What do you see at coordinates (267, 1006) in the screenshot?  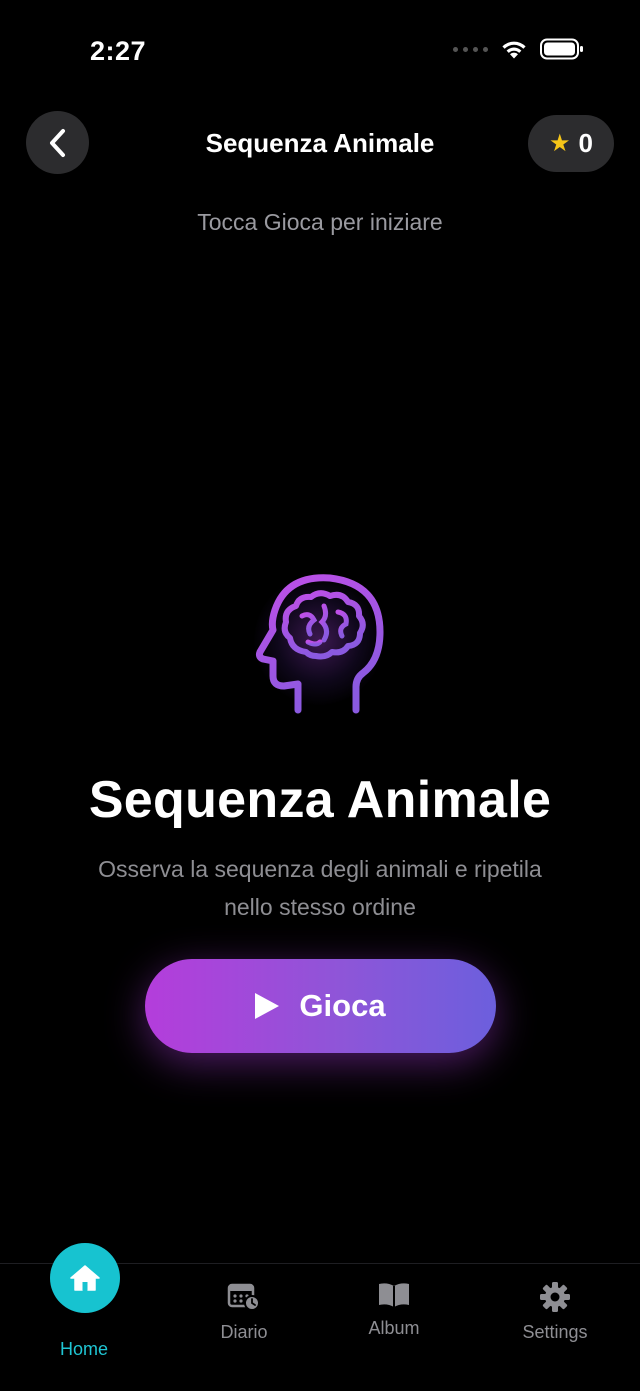 I see `play-icon` at bounding box center [267, 1006].